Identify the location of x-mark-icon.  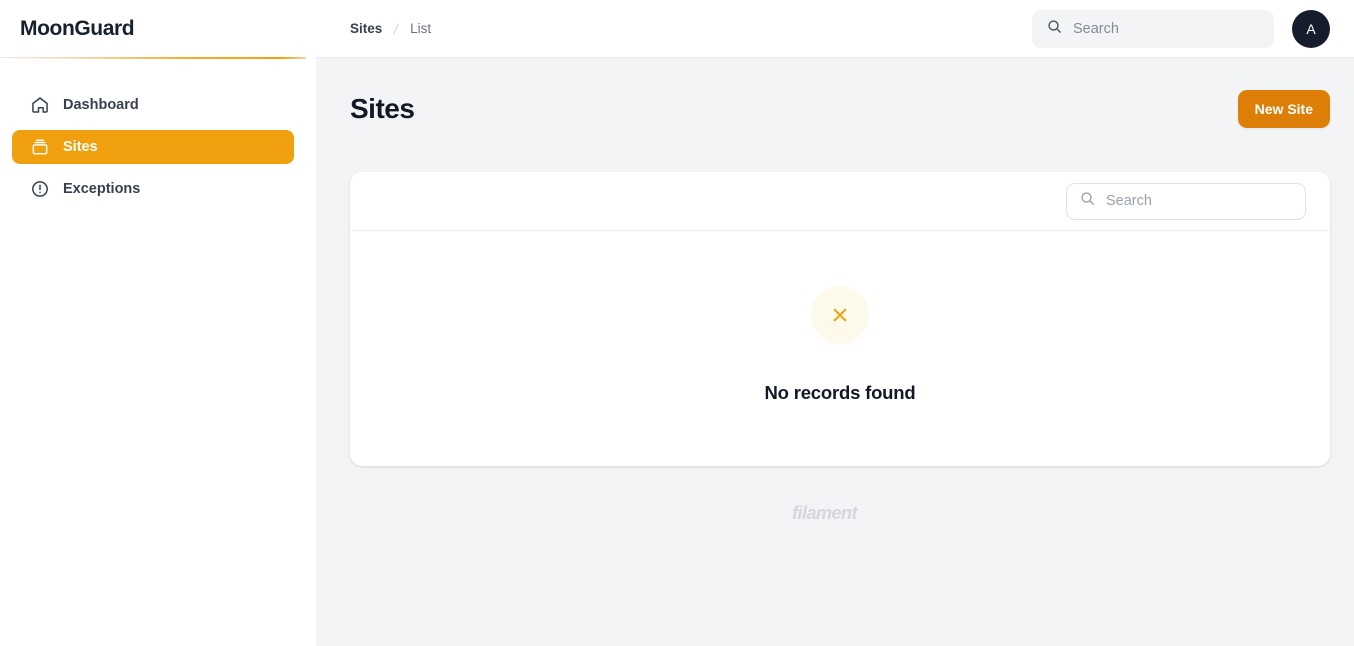
(840, 315).